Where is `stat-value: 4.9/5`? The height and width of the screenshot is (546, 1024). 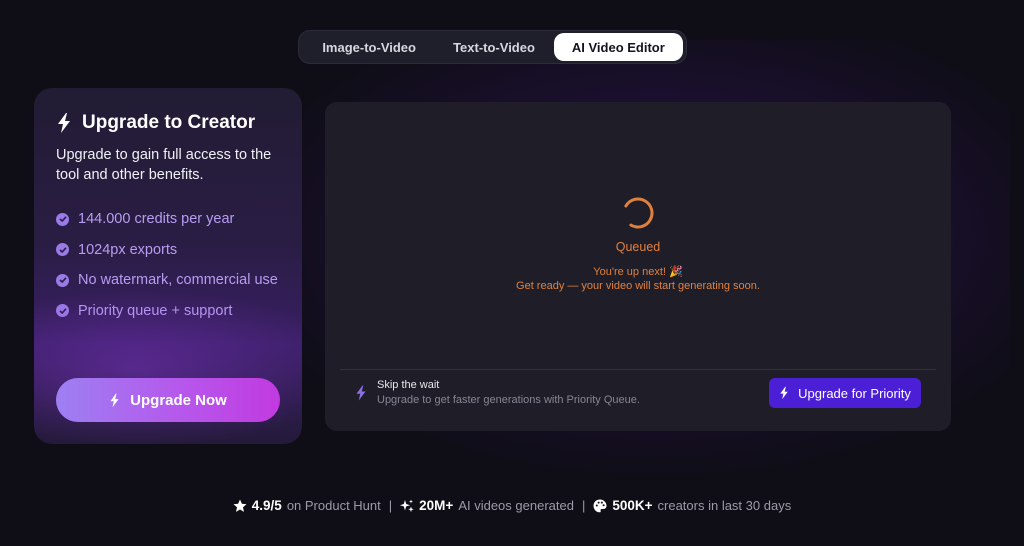
stat-value: 4.9/5 is located at coordinates (266, 505).